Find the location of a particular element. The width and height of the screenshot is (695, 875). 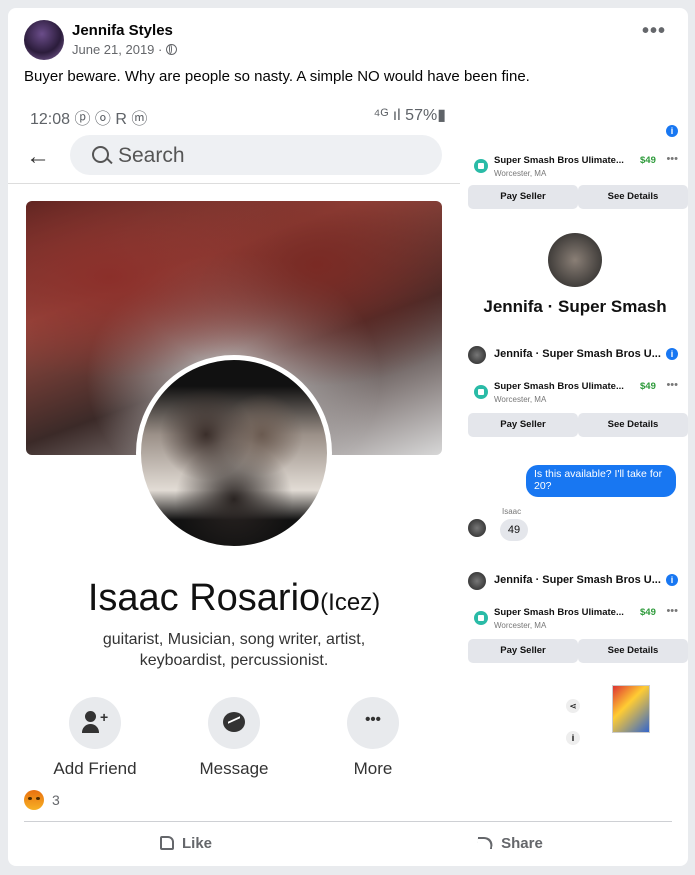

post-meta: June 21, 2019 · is located at coordinates (125, 49).